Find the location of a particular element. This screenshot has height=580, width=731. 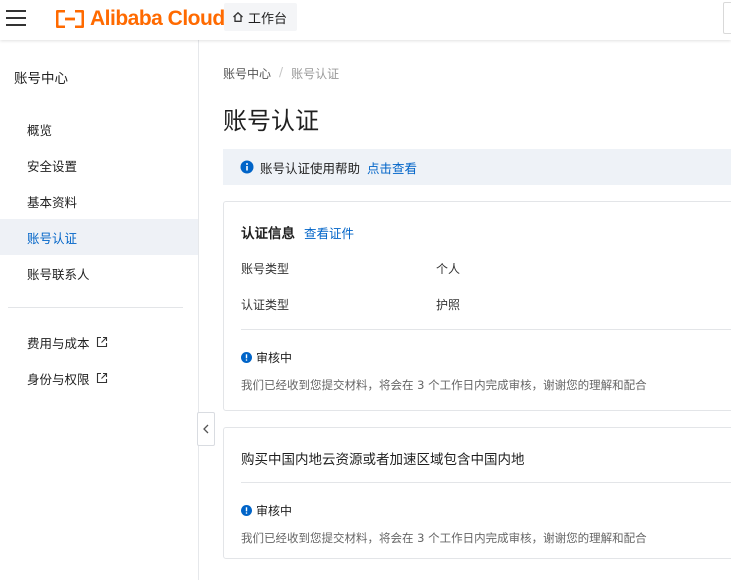

card-heading: 认证信息 is located at coordinates (268, 234).